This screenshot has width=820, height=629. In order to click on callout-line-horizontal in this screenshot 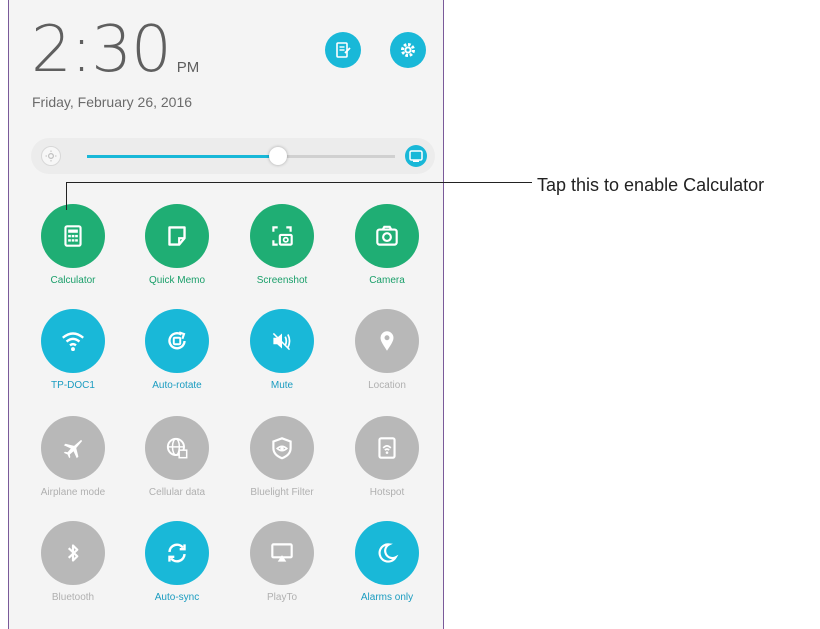, I will do `click(299, 182)`.